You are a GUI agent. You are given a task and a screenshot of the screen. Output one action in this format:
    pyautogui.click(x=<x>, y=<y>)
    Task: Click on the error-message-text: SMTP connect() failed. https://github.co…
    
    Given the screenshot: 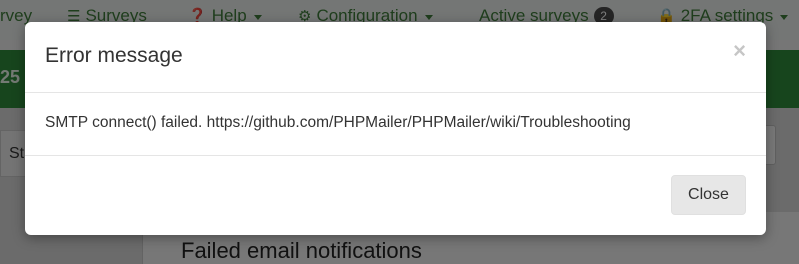 What is the action you would take?
    pyautogui.click(x=338, y=122)
    